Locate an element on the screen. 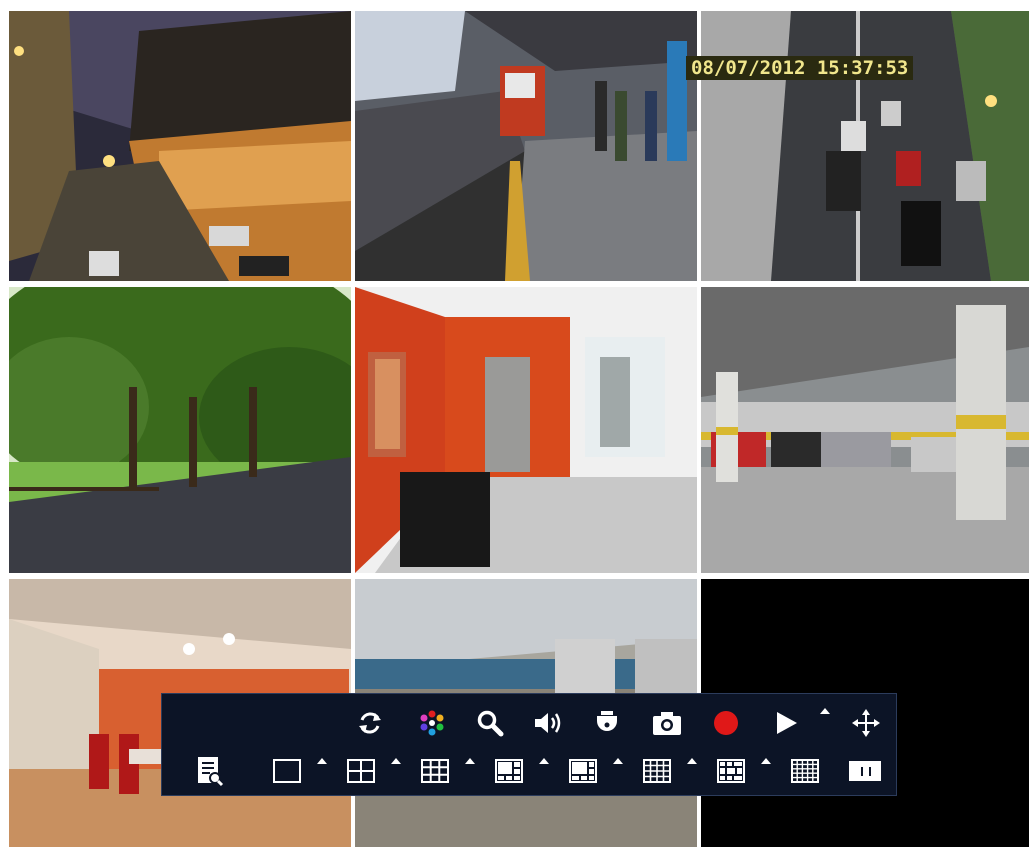 Image resolution: width=1029 pixels, height=847 pixels. zoom-icon is located at coordinates (490, 723).